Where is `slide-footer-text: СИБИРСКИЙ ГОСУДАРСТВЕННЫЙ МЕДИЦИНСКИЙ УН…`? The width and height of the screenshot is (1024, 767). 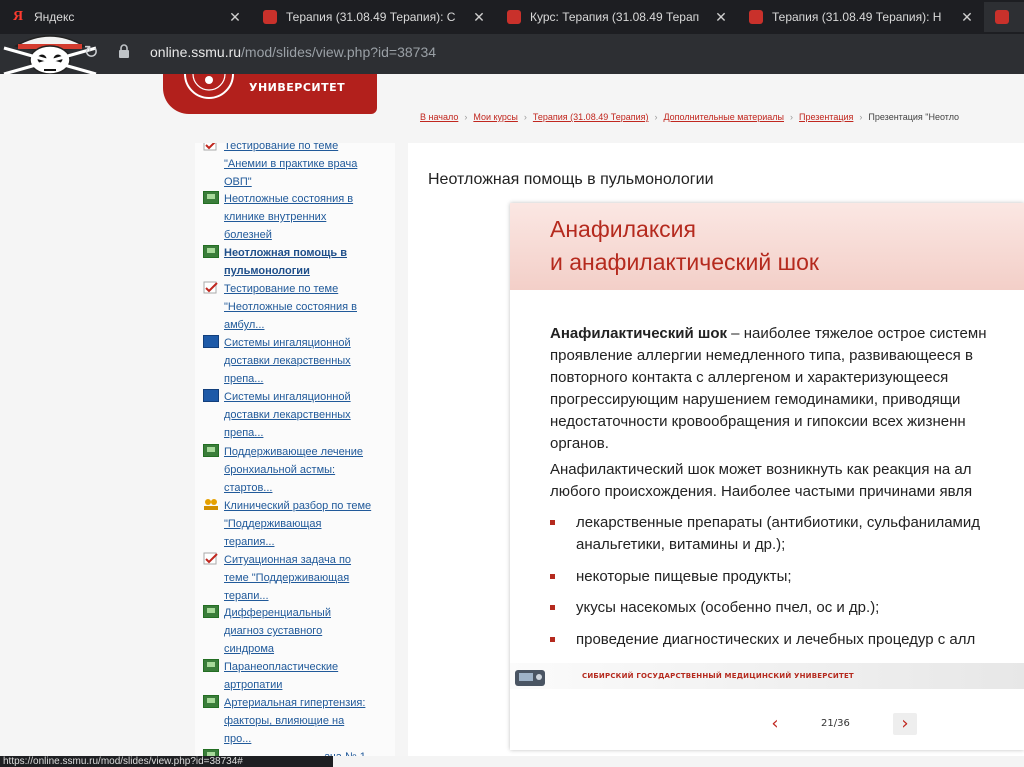
slide-footer-text: СИБИРСКИЙ ГОСУДАРСТВЕННЫЙ МЕДИЦИНСКИЙ УН… is located at coordinates (718, 676).